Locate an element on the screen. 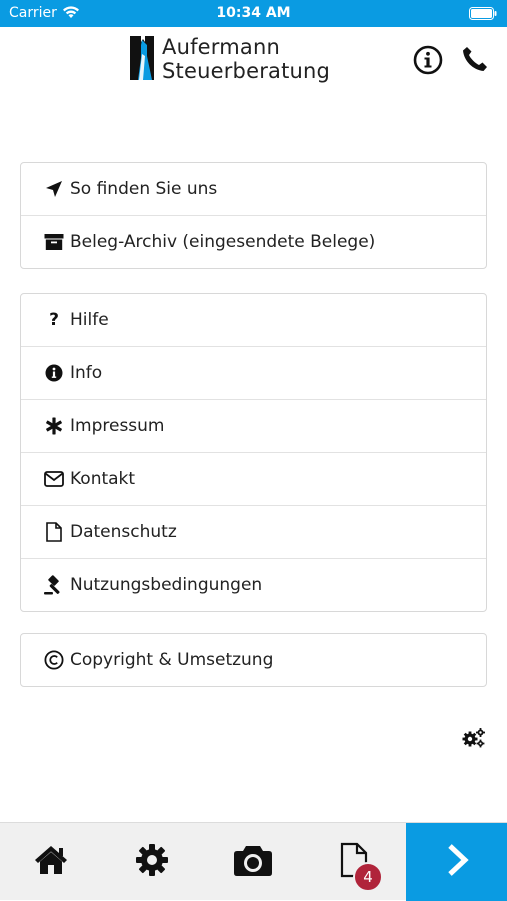  menu-item-privacy: Datenschutz is located at coordinates (253, 532).